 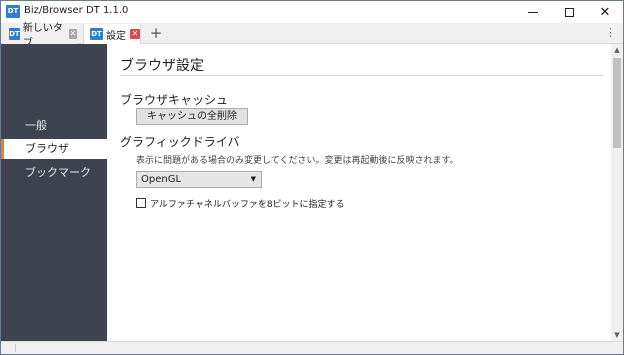 What do you see at coordinates (617, 50) in the screenshot?
I see `scroll-up-icon: ▲` at bounding box center [617, 50].